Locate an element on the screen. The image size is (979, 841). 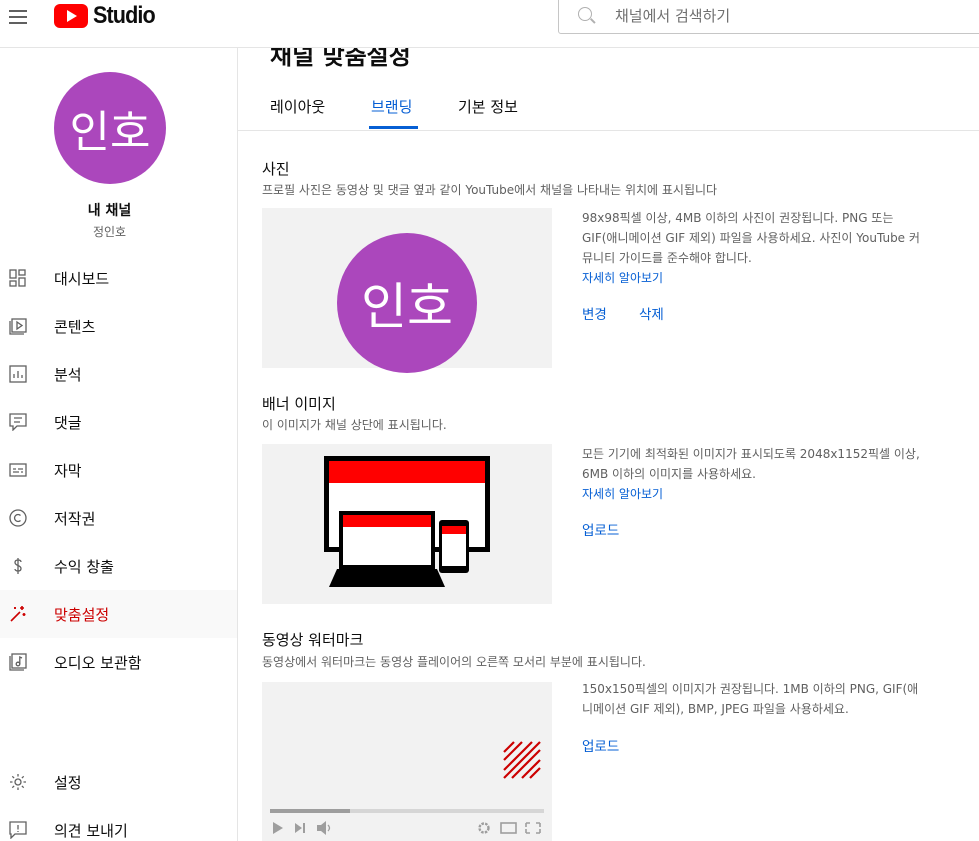
profile-photo: 인호 is located at coordinates (407, 303).